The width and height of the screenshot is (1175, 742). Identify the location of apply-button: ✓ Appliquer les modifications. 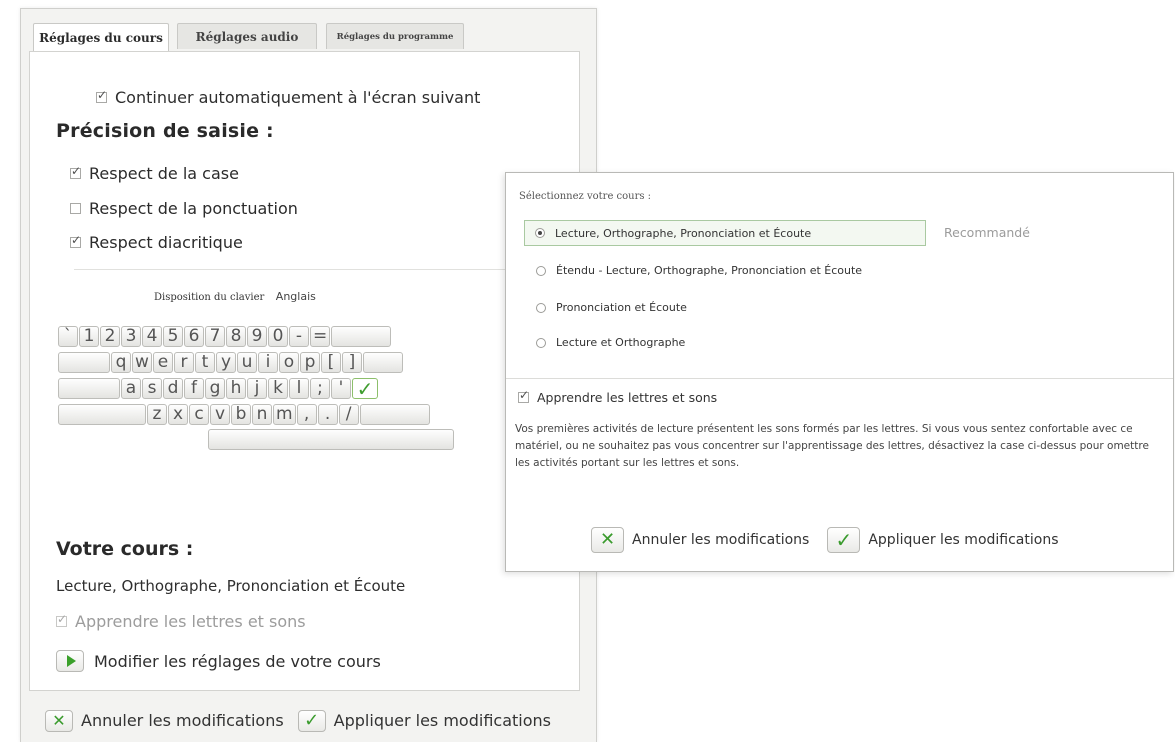
(424, 720).